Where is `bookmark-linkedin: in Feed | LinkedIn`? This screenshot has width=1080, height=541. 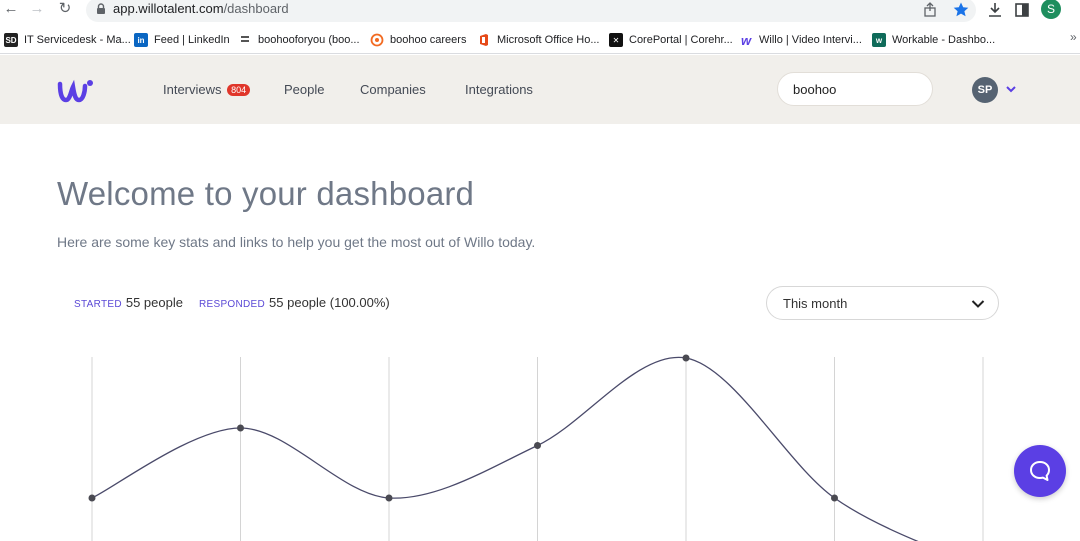
bookmark-linkedin: in Feed | LinkedIn is located at coordinates (182, 40).